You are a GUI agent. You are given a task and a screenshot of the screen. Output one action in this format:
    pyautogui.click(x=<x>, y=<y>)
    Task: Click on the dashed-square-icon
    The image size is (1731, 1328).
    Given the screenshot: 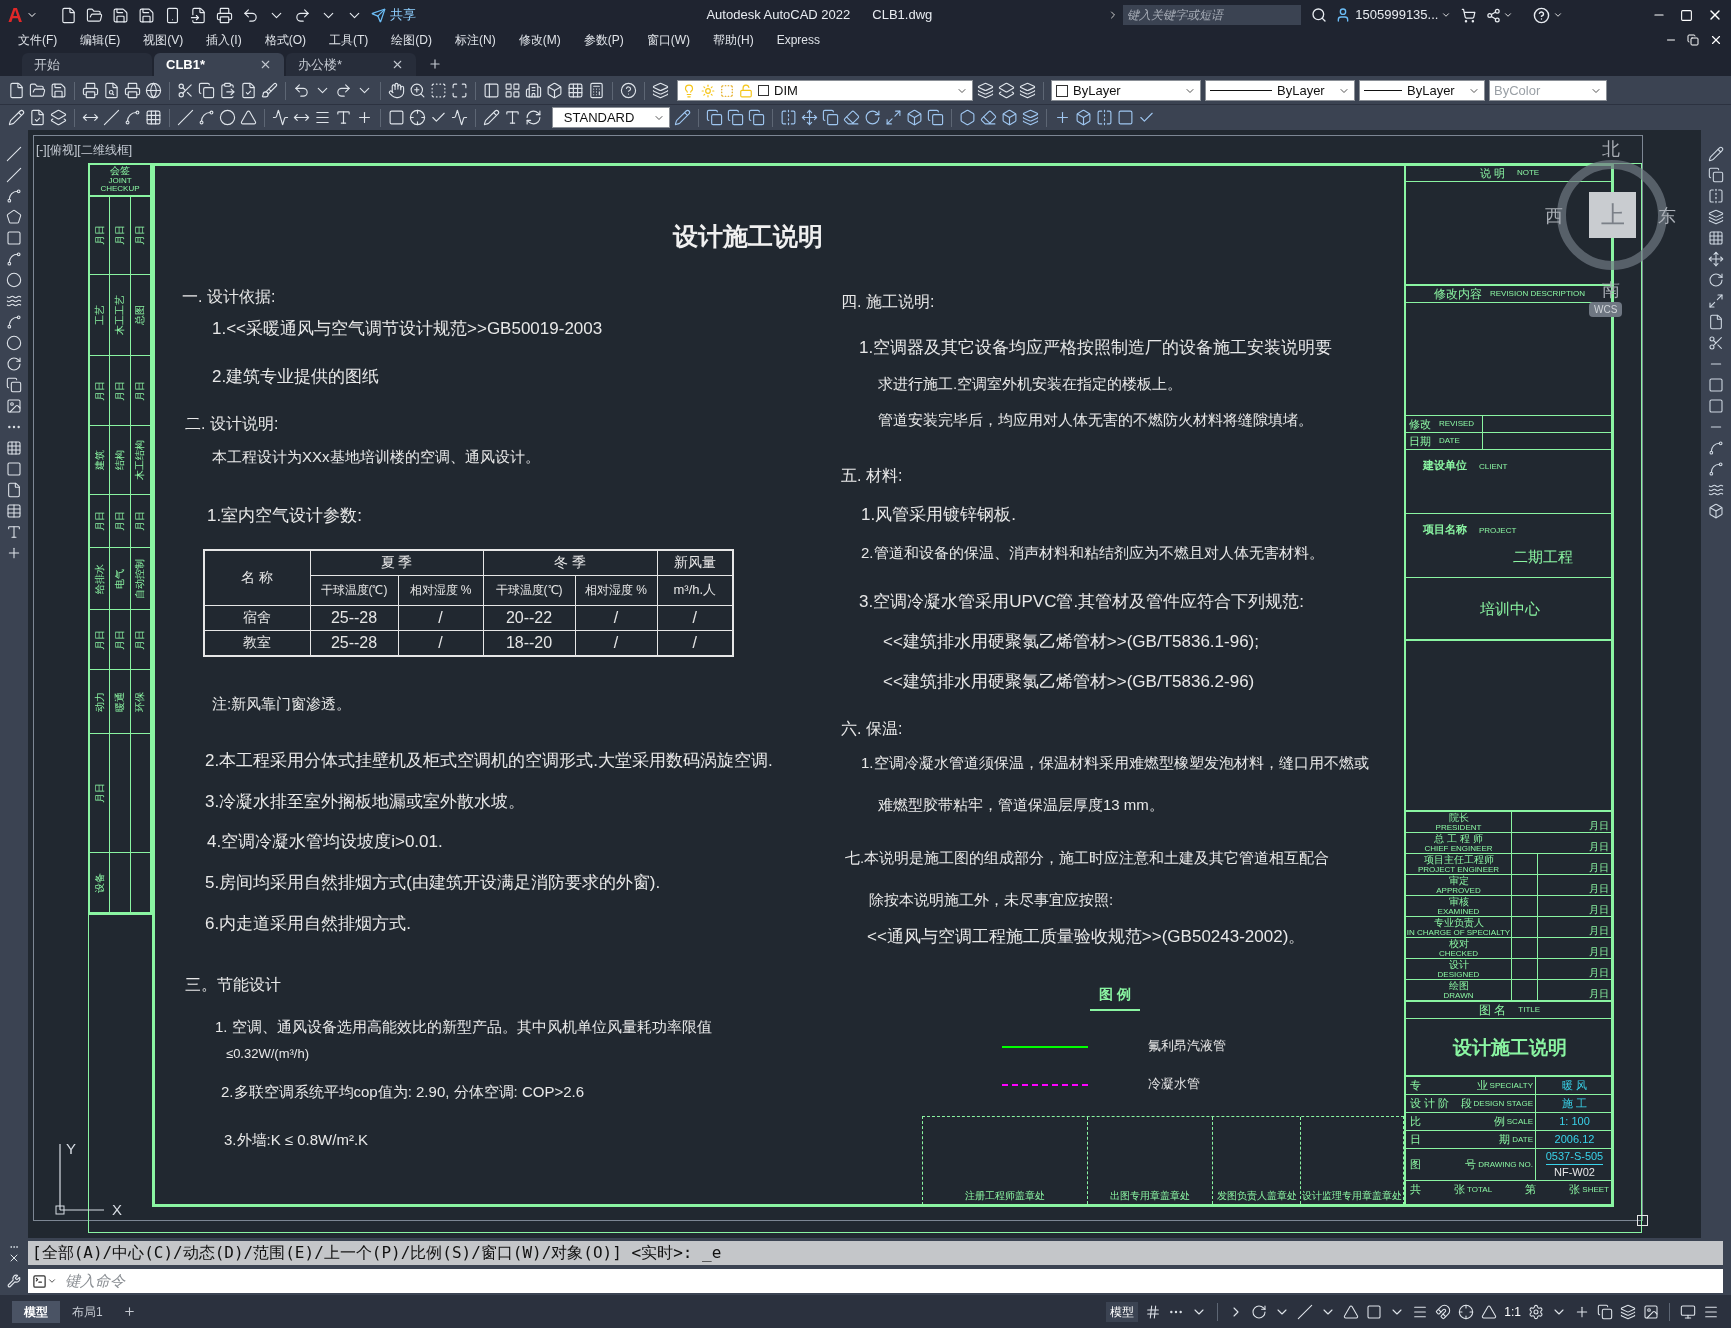 What is the action you would take?
    pyautogui.click(x=438, y=90)
    